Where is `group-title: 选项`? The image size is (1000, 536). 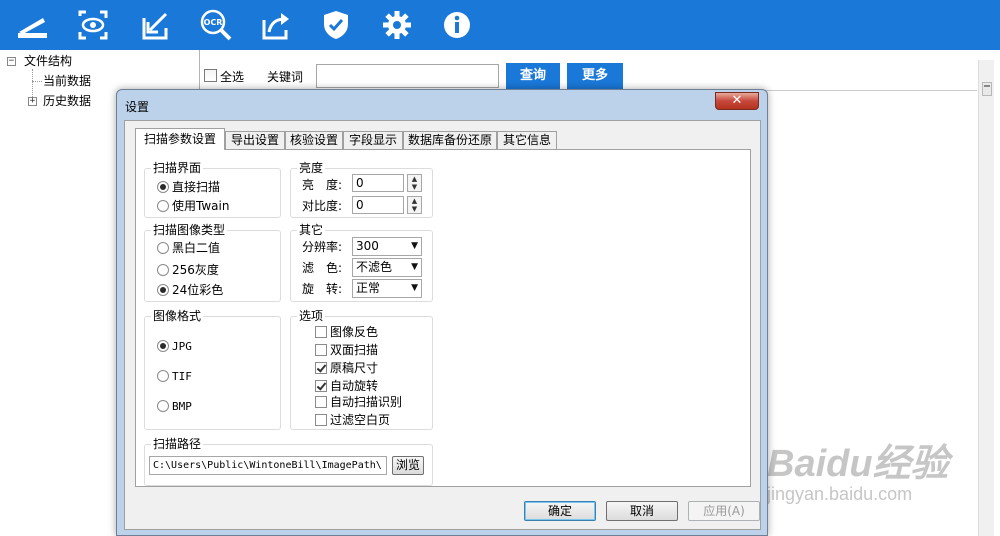 group-title: 选项 is located at coordinates (311, 316).